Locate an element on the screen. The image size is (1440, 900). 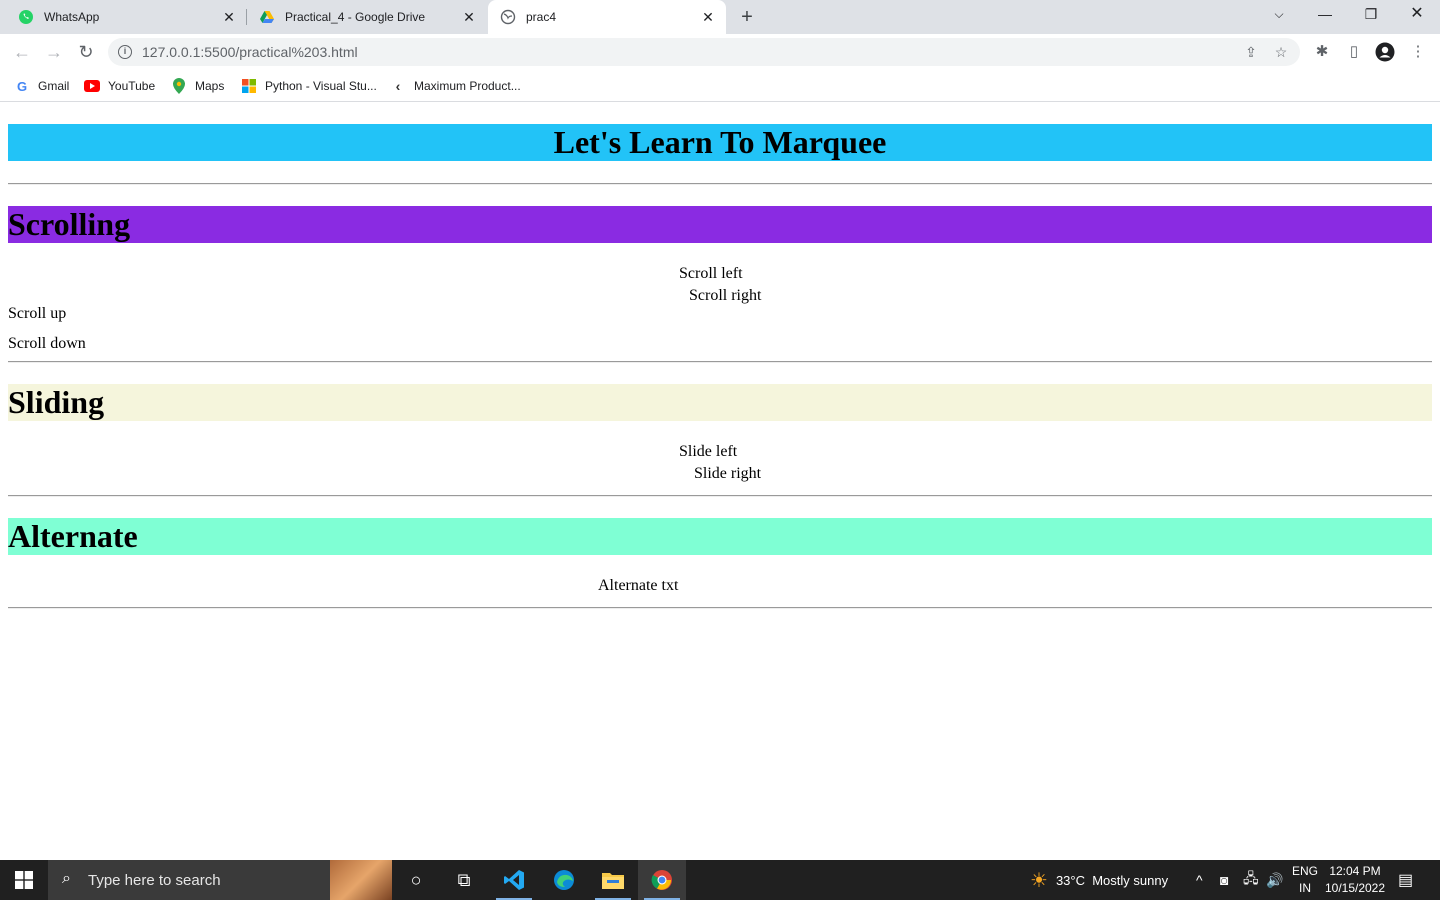
notification-center-icon: ▤ is located at coordinates (1405, 880).